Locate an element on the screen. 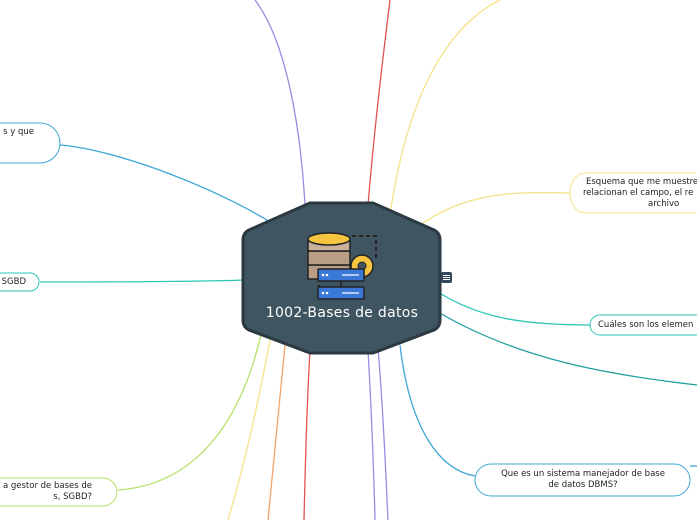 This screenshot has width=697, height=520. node-left-top-text: s y que is located at coordinates (18, 132).